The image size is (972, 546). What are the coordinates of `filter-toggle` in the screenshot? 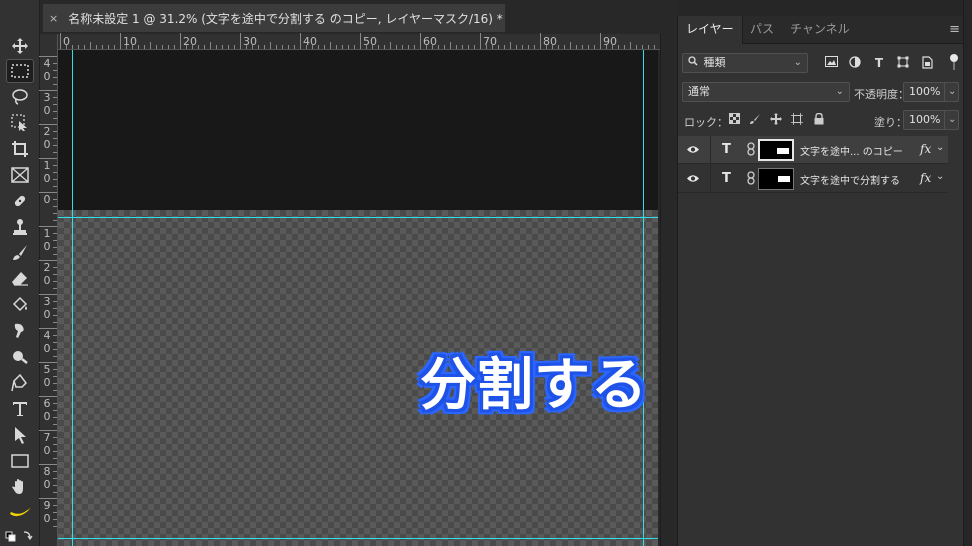 It's located at (954, 62).